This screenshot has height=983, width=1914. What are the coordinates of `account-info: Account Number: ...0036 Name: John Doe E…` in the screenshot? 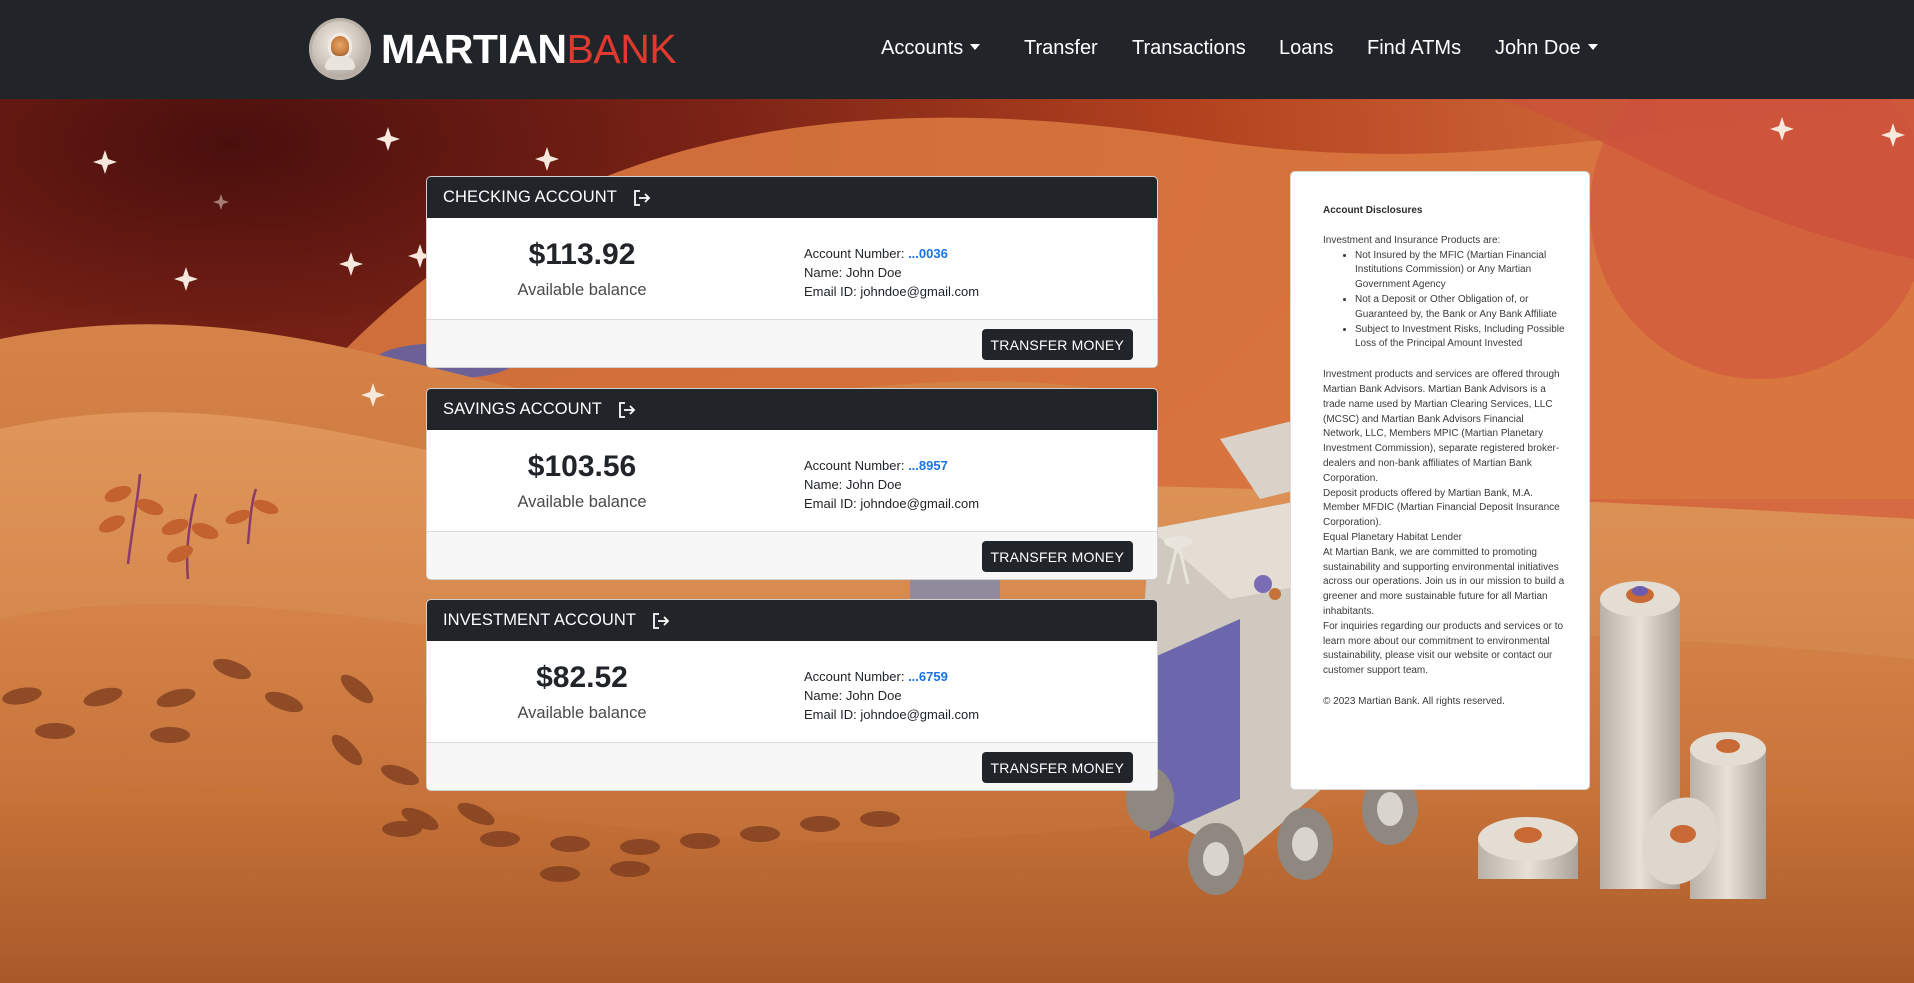 It's located at (891, 272).